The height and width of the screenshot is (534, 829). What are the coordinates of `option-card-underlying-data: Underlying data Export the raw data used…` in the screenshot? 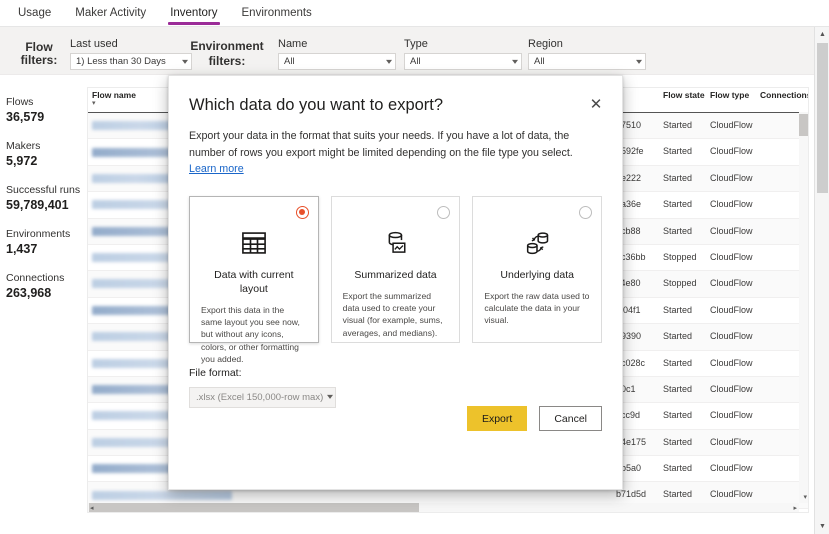 It's located at (537, 269).